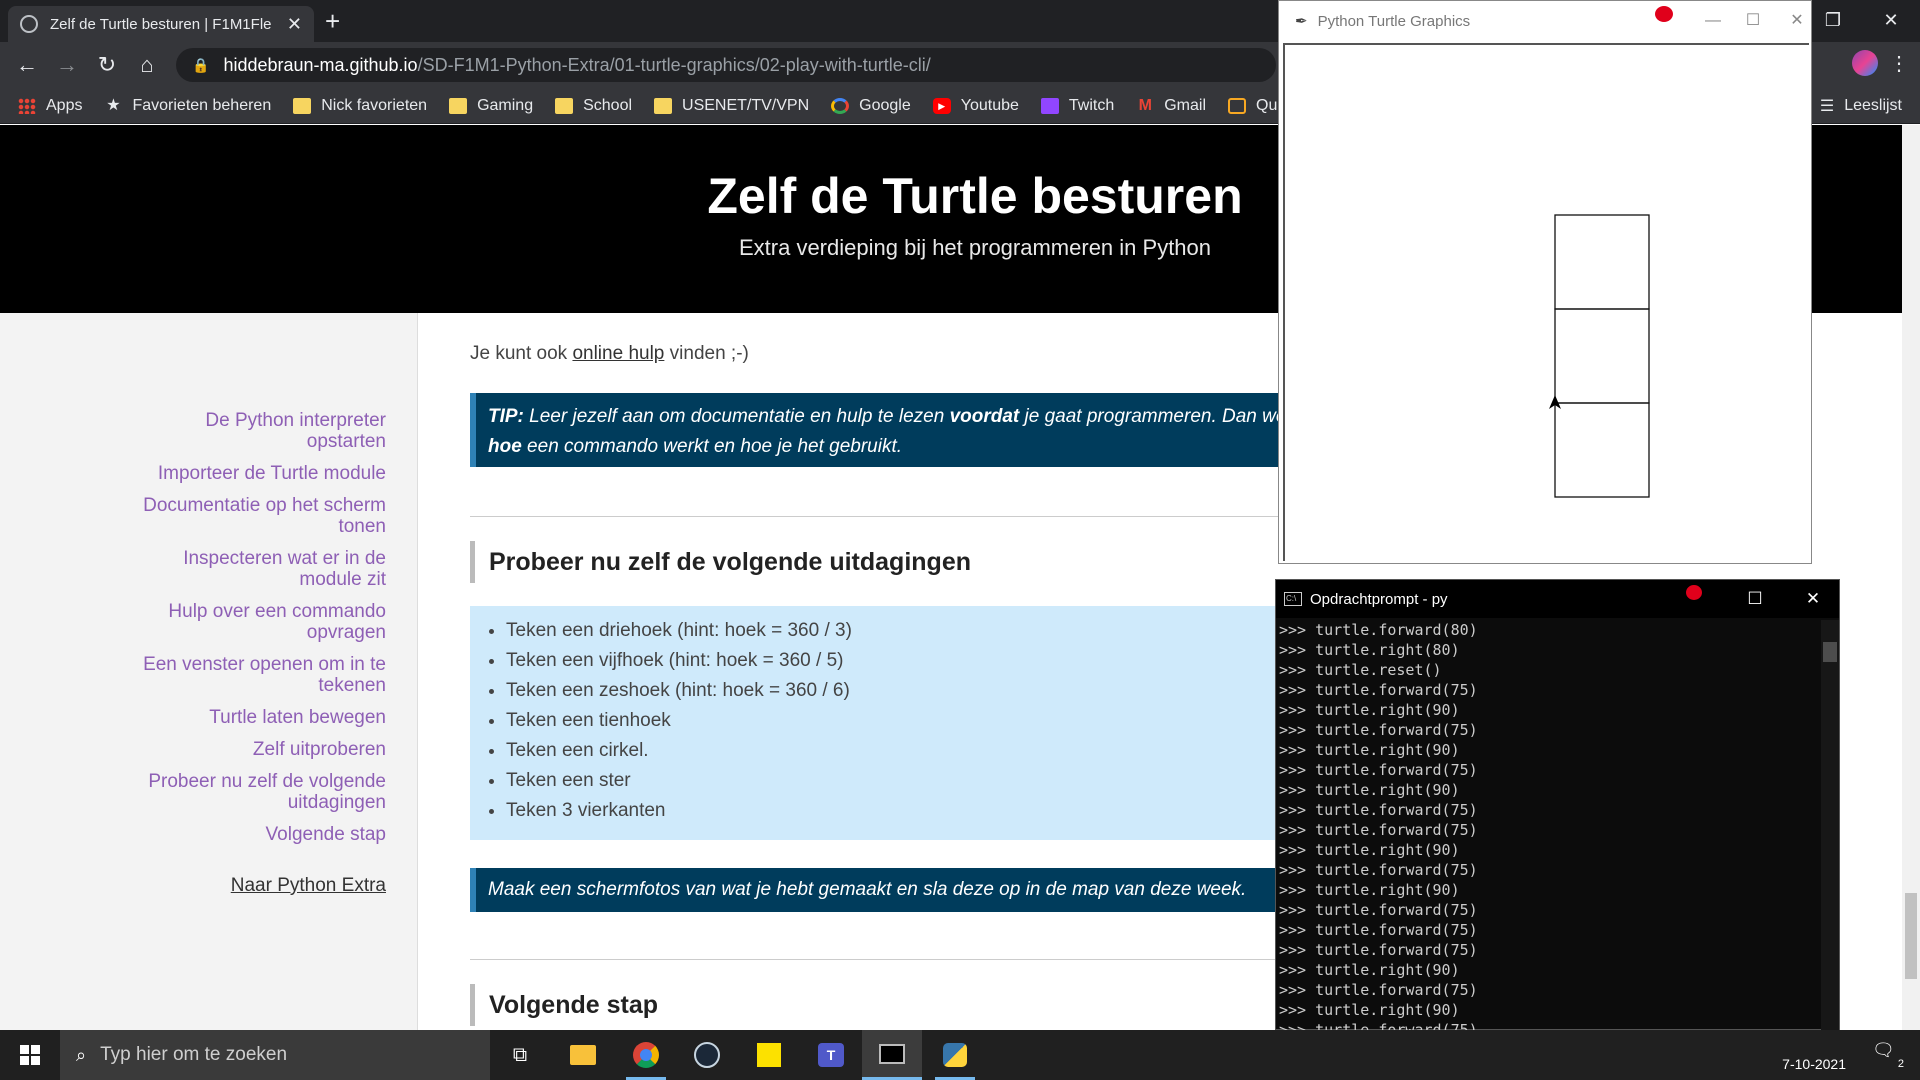 This screenshot has width=1920, height=1080. What do you see at coordinates (187, 106) in the screenshot?
I see `bookmark-favorieten-beheren: ★ Favorieten beheren` at bounding box center [187, 106].